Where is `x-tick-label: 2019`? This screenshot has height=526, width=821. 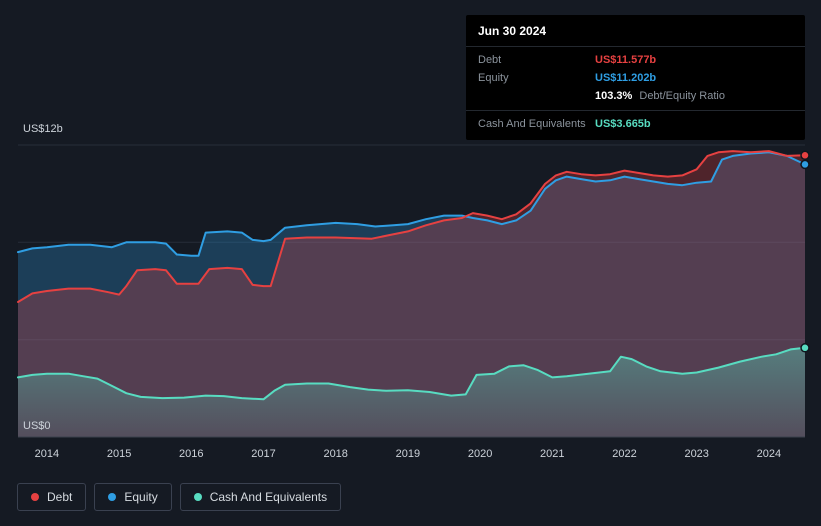 x-tick-label: 2019 is located at coordinates (408, 454).